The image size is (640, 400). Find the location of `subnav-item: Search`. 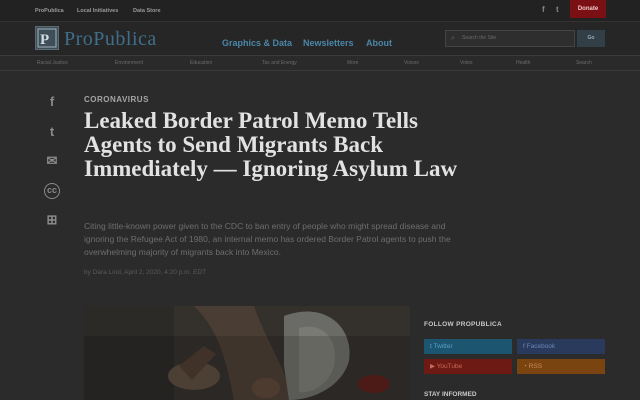

subnav-item: Search is located at coordinates (584, 63).